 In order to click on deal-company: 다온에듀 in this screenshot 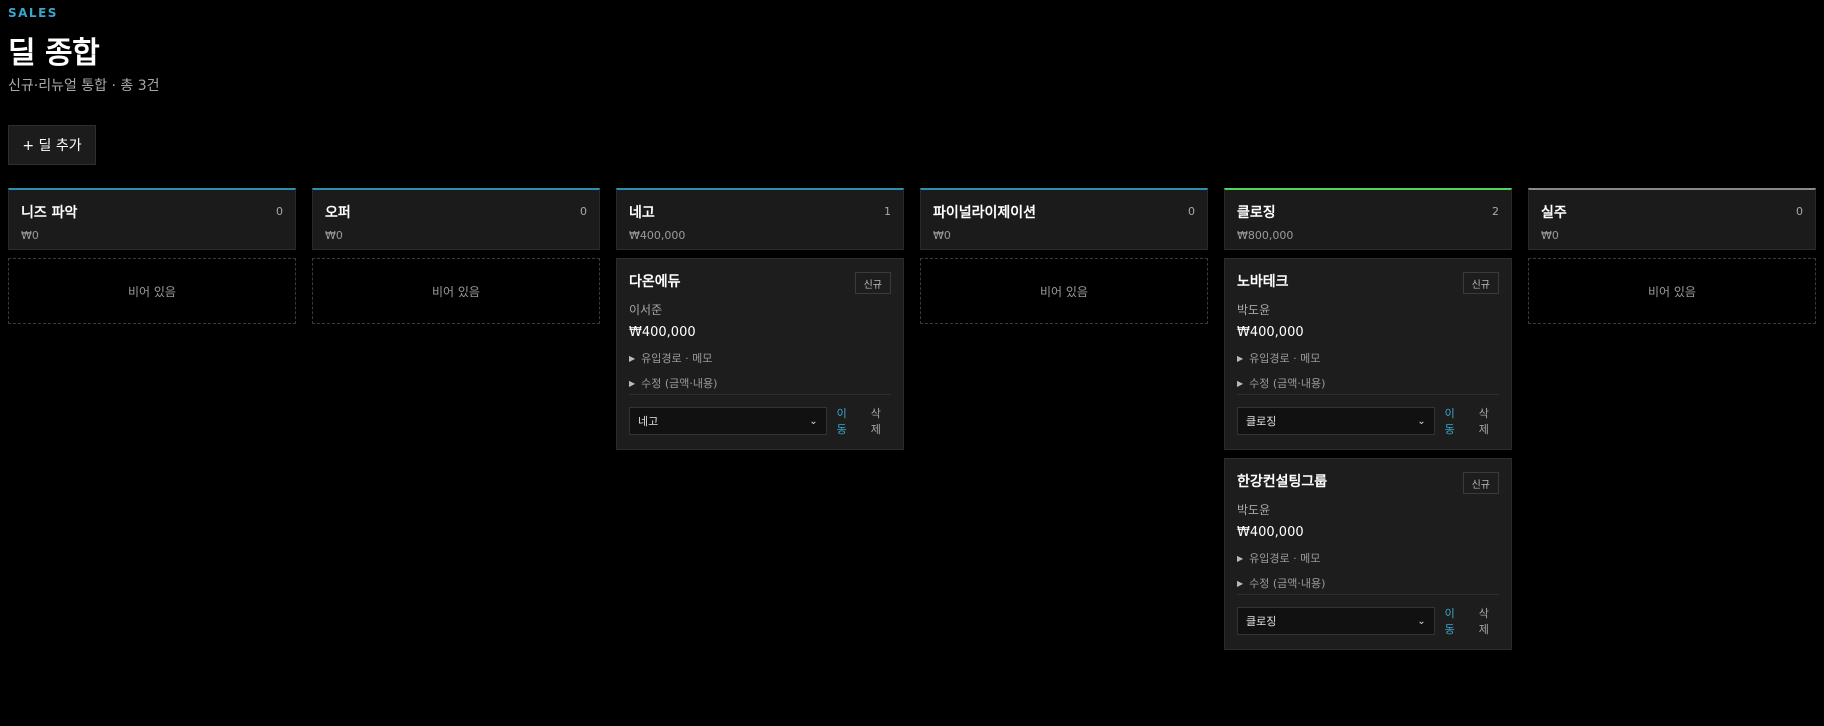, I will do `click(655, 282)`.